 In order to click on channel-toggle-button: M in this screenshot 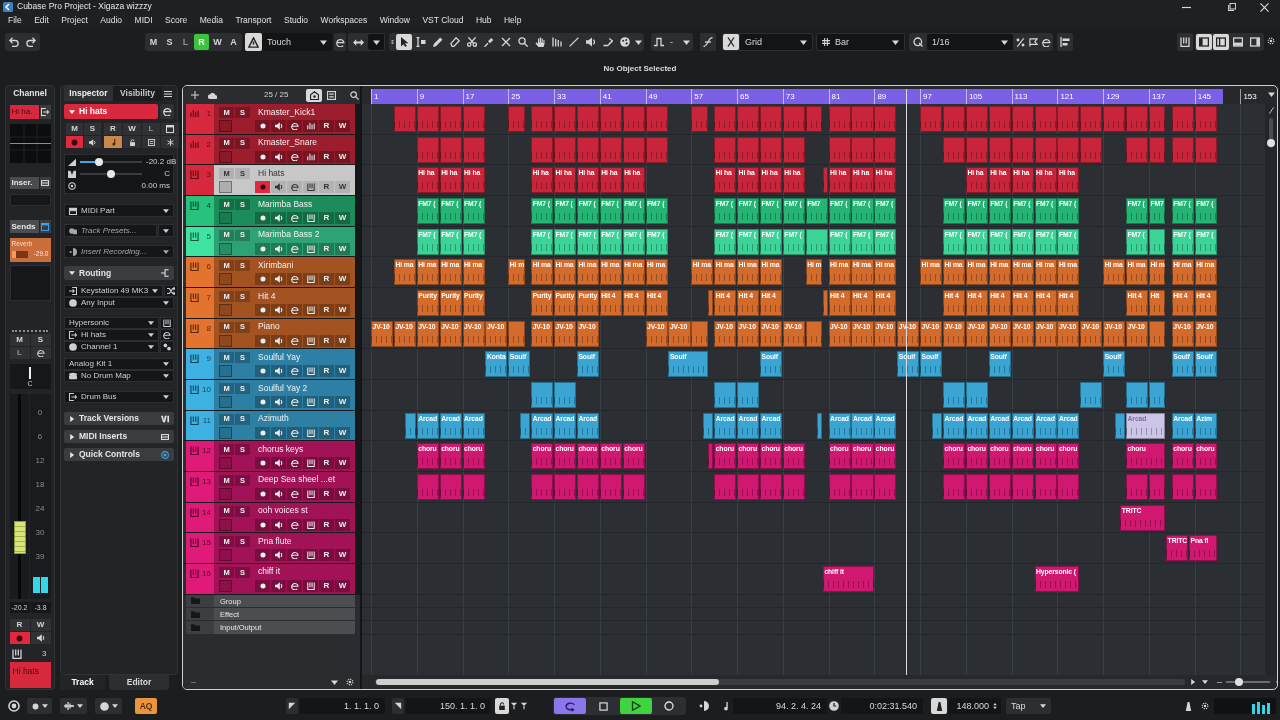, I will do `click(74, 129)`.